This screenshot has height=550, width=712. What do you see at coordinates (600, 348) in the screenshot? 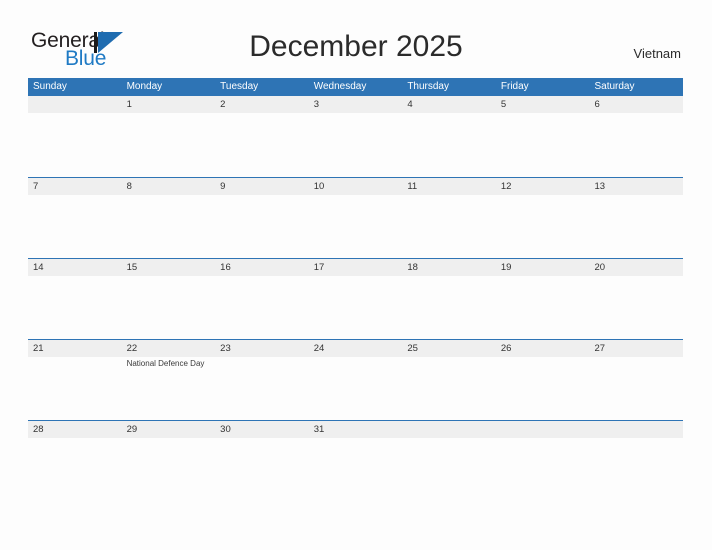
I see `day-number: 27` at bounding box center [600, 348].